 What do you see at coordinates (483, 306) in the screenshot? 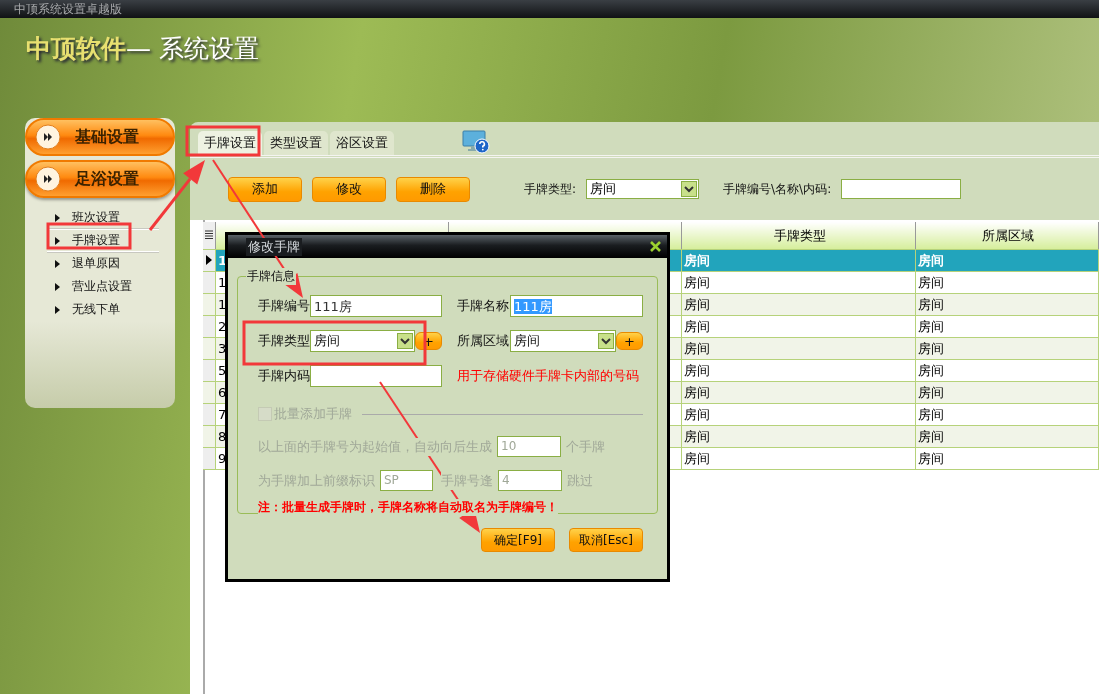
I see `field-label: 手牌名称` at bounding box center [483, 306].